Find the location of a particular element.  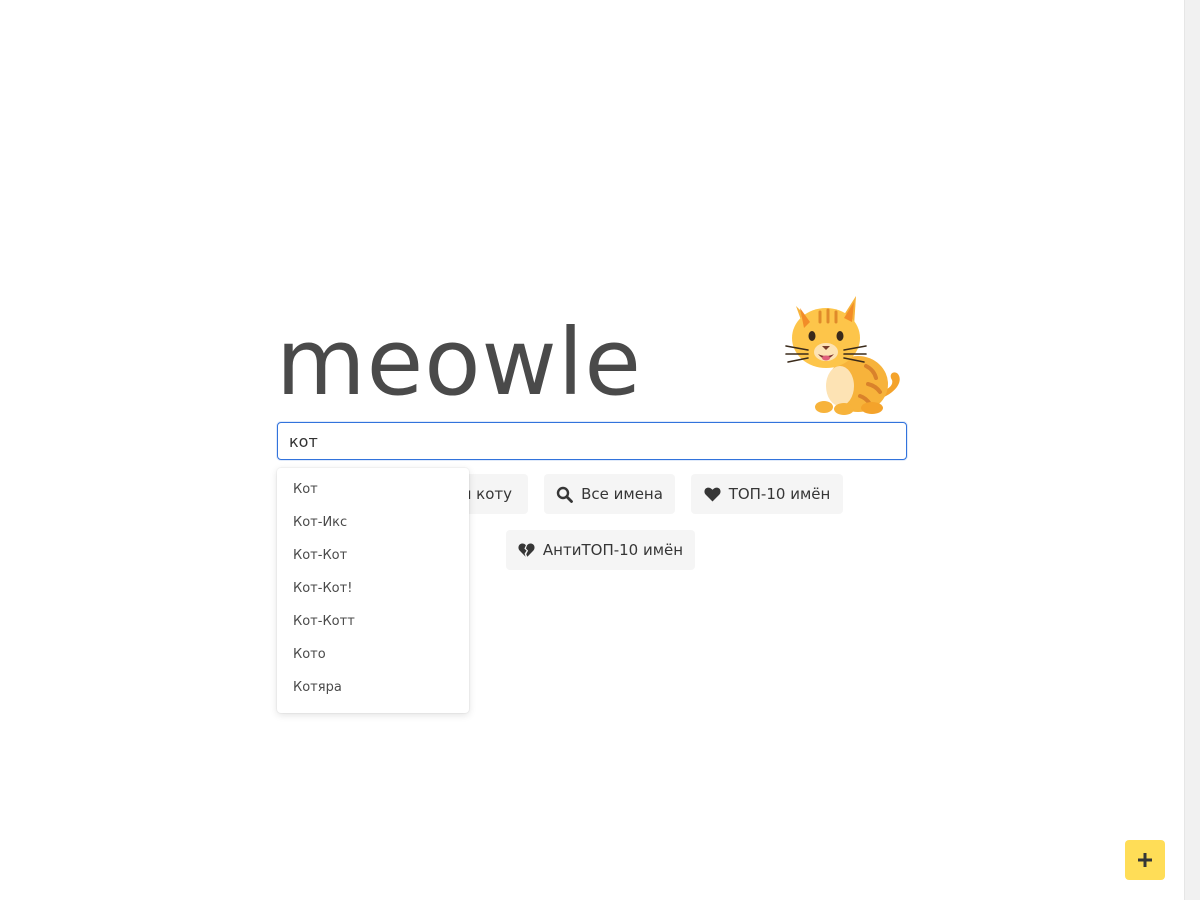

add-name-button is located at coordinates (1145, 860).